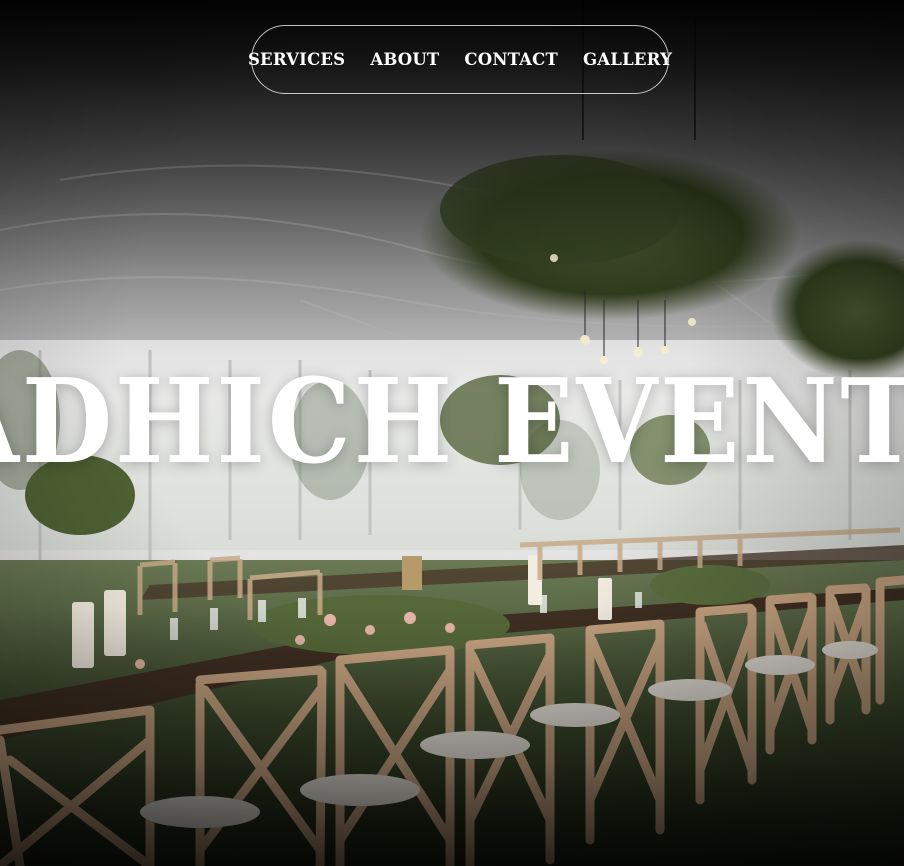 This screenshot has height=866, width=904. I want to click on main-navigation: SERVICES ABOUT CONTACT GALLERY, so click(460, 59).